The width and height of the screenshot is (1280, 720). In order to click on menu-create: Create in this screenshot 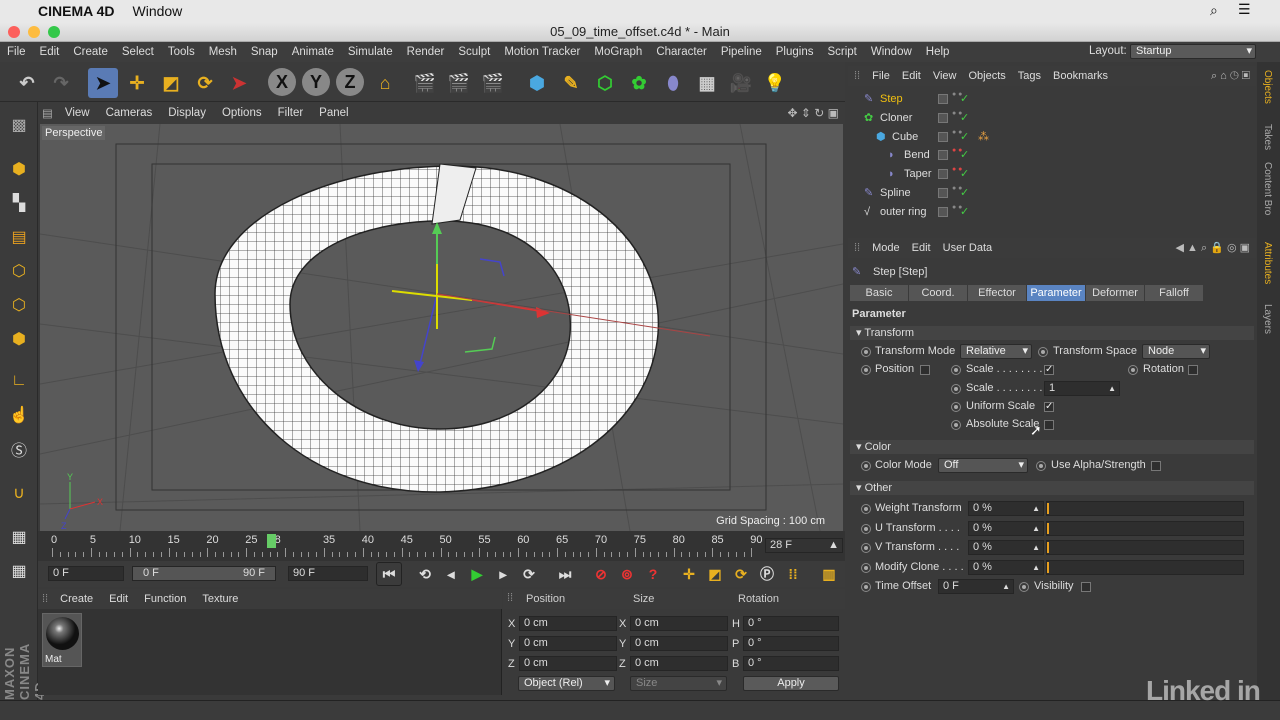, I will do `click(90, 52)`.